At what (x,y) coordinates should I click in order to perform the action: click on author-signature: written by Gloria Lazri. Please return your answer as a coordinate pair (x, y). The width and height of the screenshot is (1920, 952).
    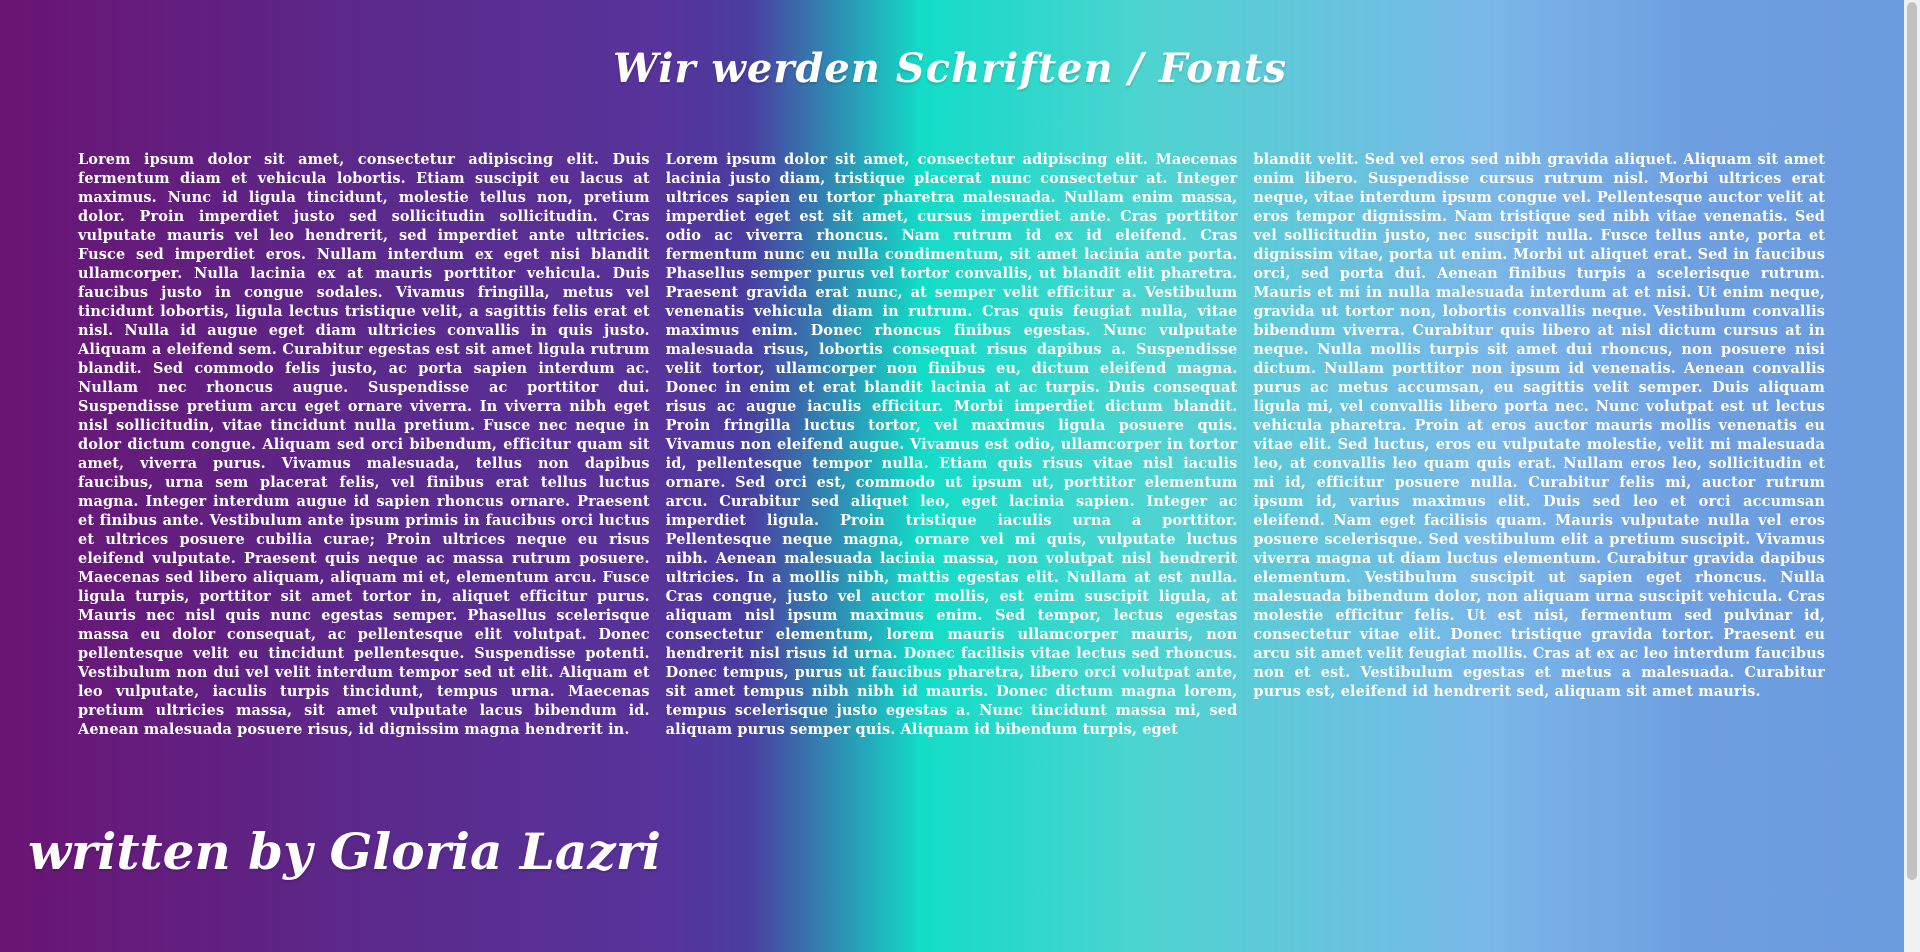
    Looking at the image, I should click on (345, 851).